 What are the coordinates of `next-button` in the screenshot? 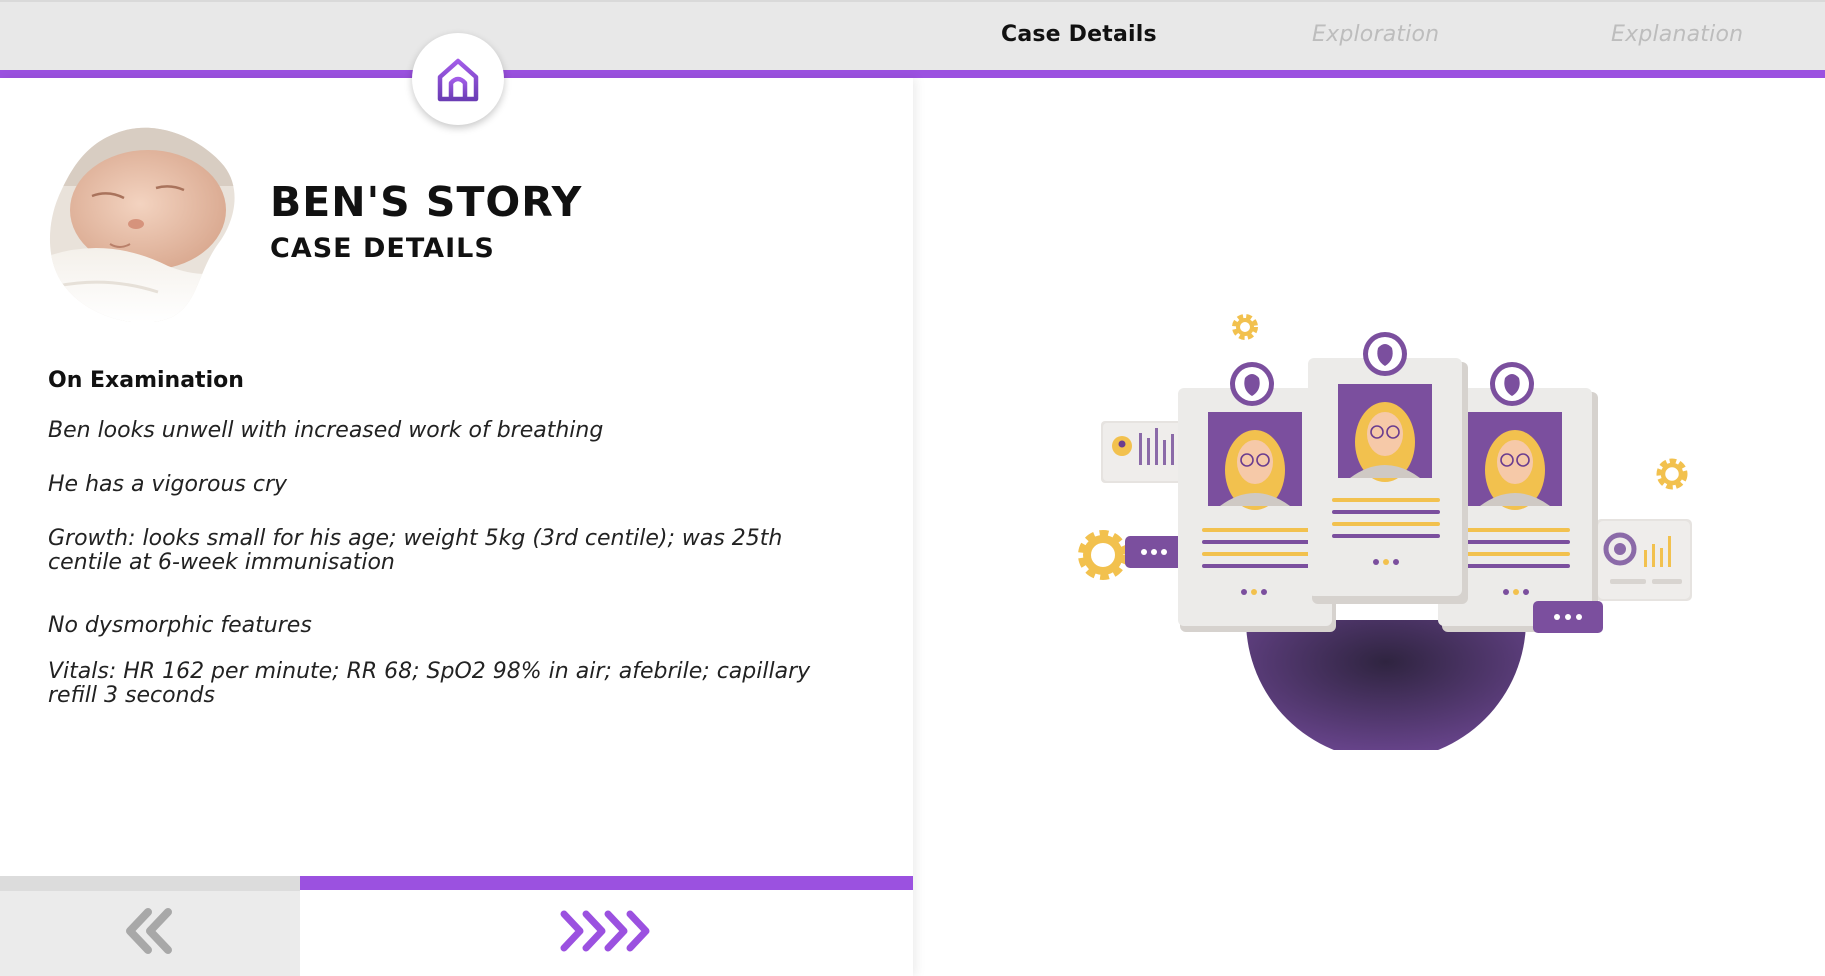 It's located at (606, 931).